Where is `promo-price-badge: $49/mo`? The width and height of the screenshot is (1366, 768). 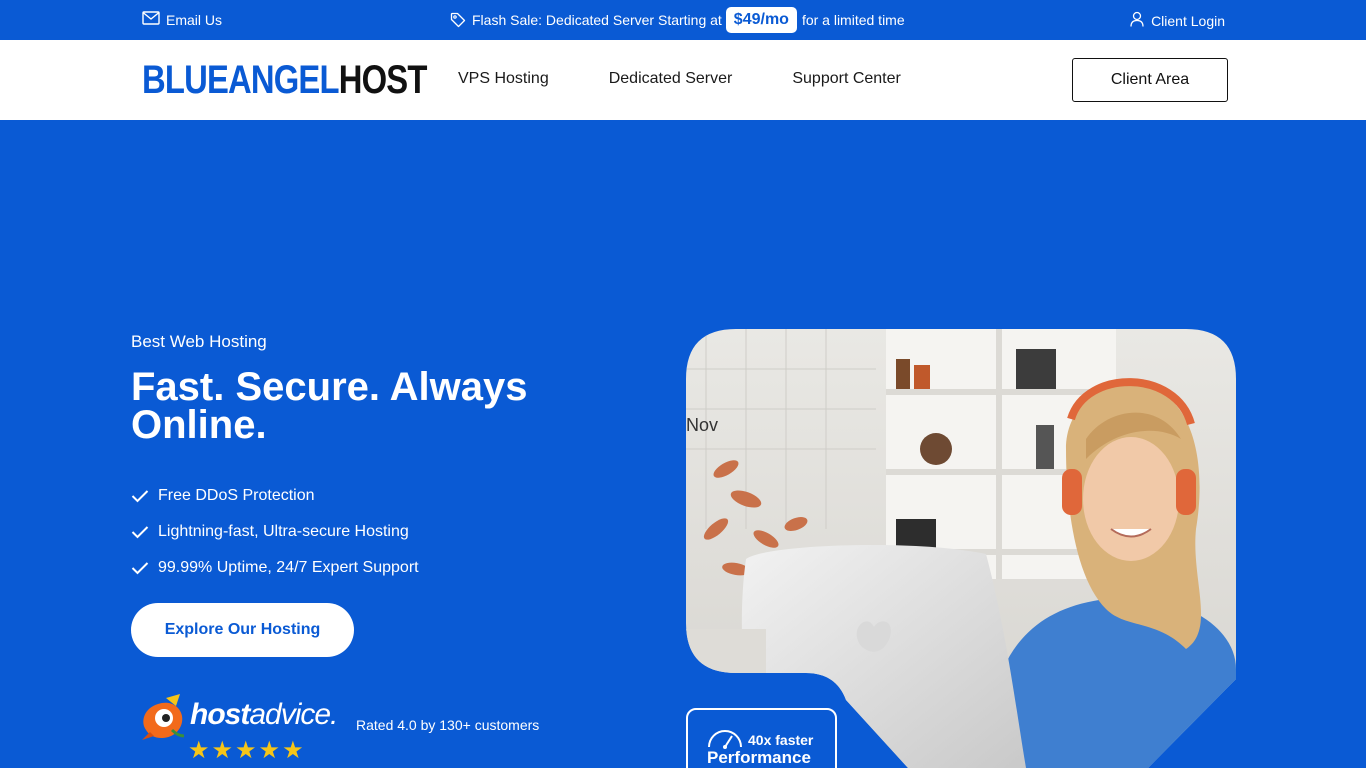 promo-price-badge: $49/mo is located at coordinates (761, 20).